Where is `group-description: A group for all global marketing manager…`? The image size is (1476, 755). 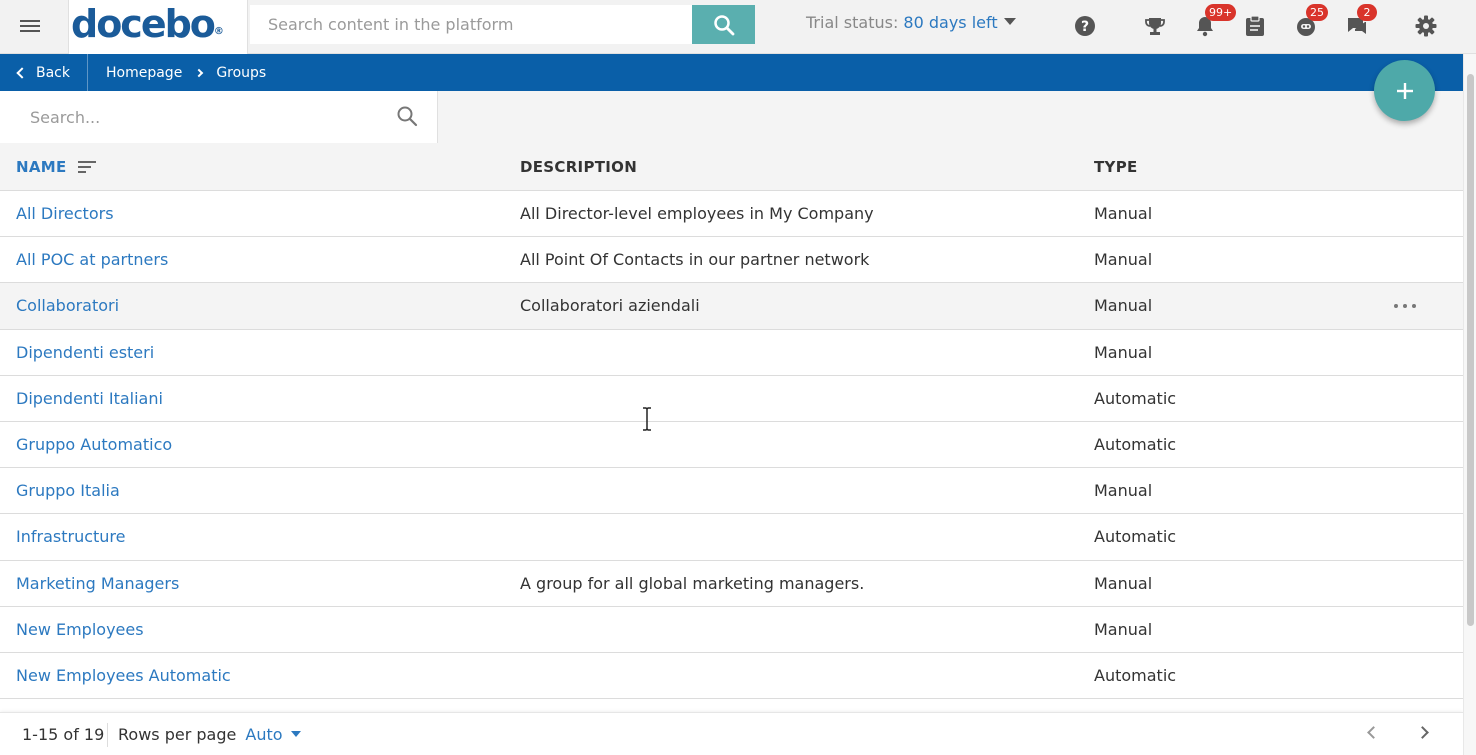 group-description: A group for all global marketing manager… is located at coordinates (692, 583).